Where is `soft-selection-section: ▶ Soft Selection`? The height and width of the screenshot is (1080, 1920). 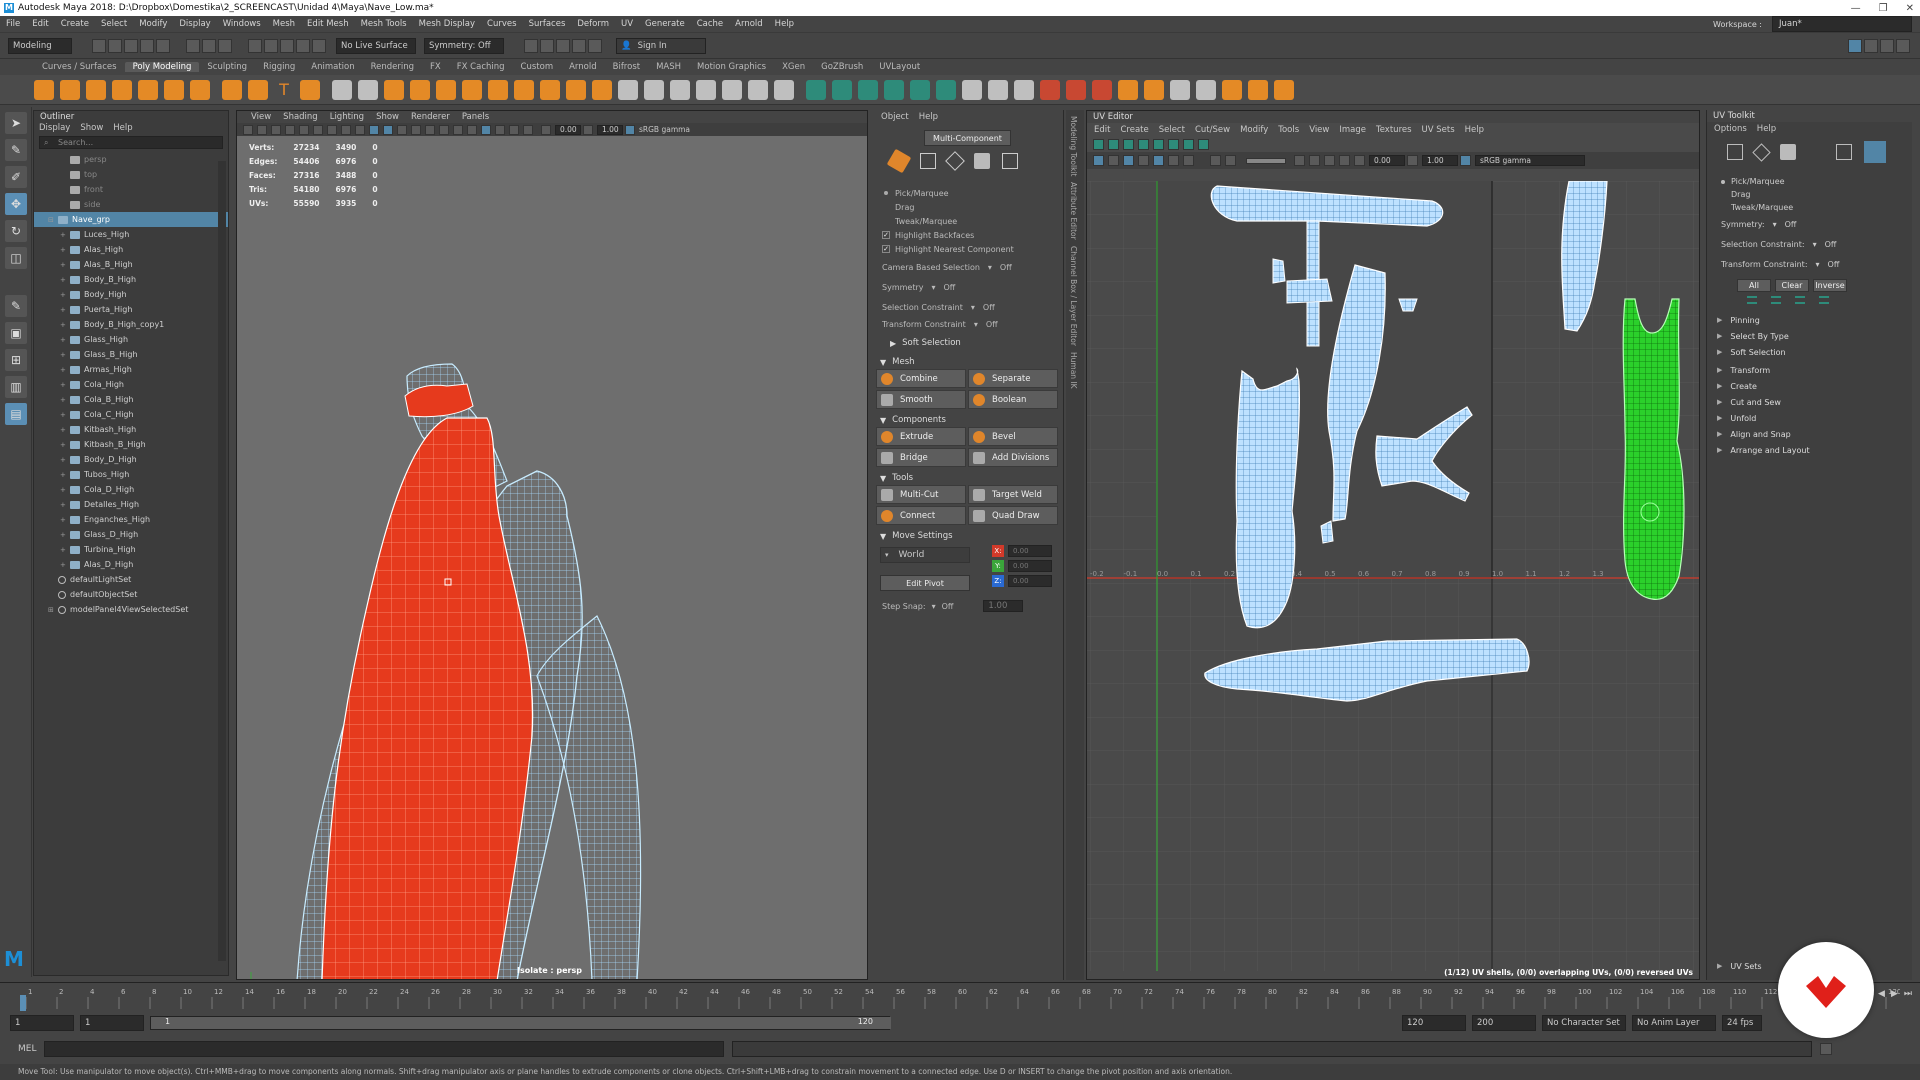
soft-selection-section: ▶ Soft Selection is located at coordinates (967, 343).